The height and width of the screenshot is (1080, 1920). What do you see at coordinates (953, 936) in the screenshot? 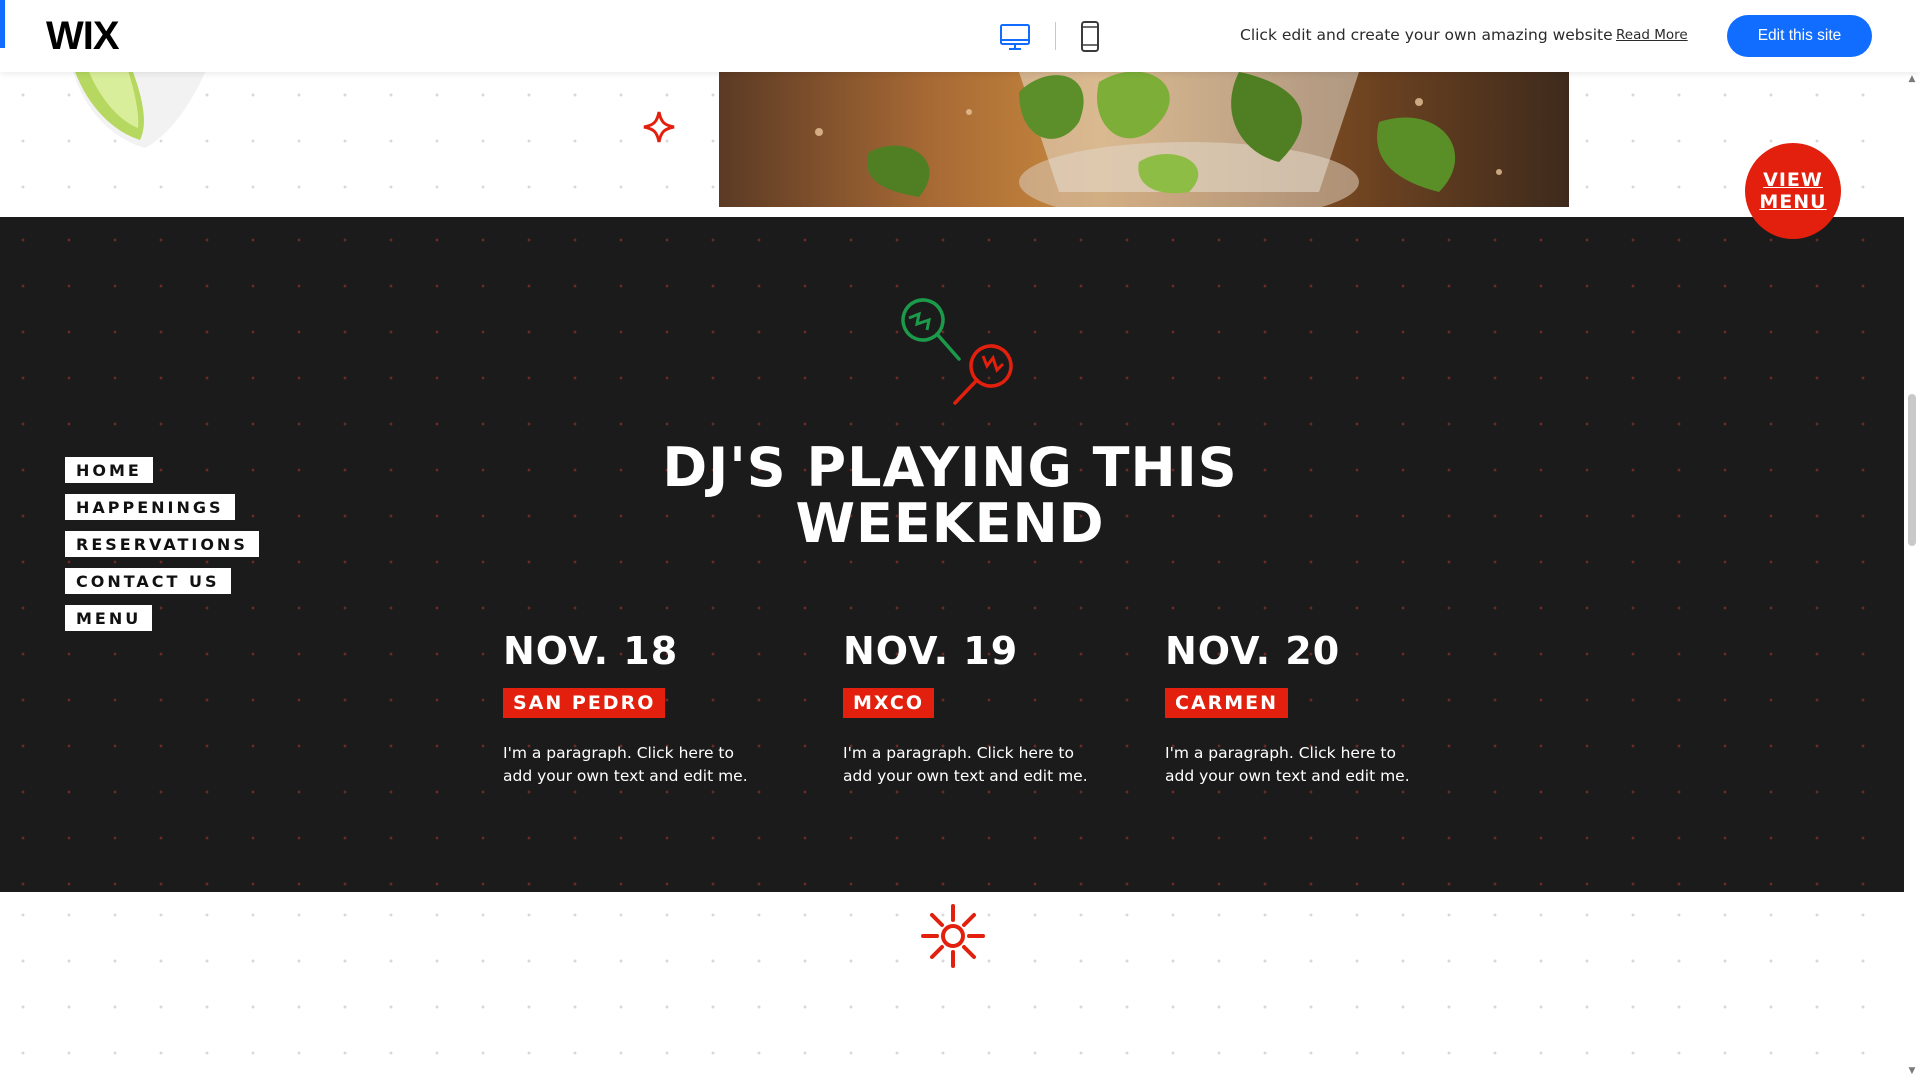
I see `sun-icon` at bounding box center [953, 936].